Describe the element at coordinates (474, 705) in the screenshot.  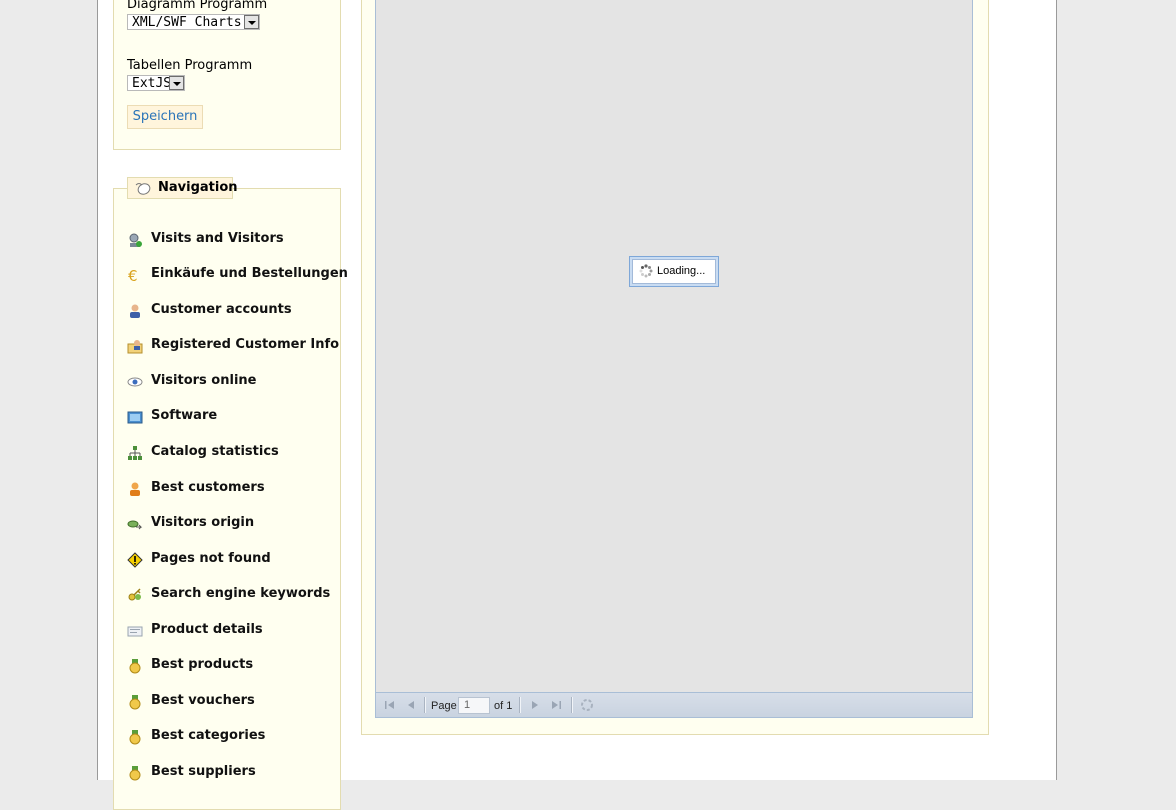
I see `page-number-input: 1` at that location.